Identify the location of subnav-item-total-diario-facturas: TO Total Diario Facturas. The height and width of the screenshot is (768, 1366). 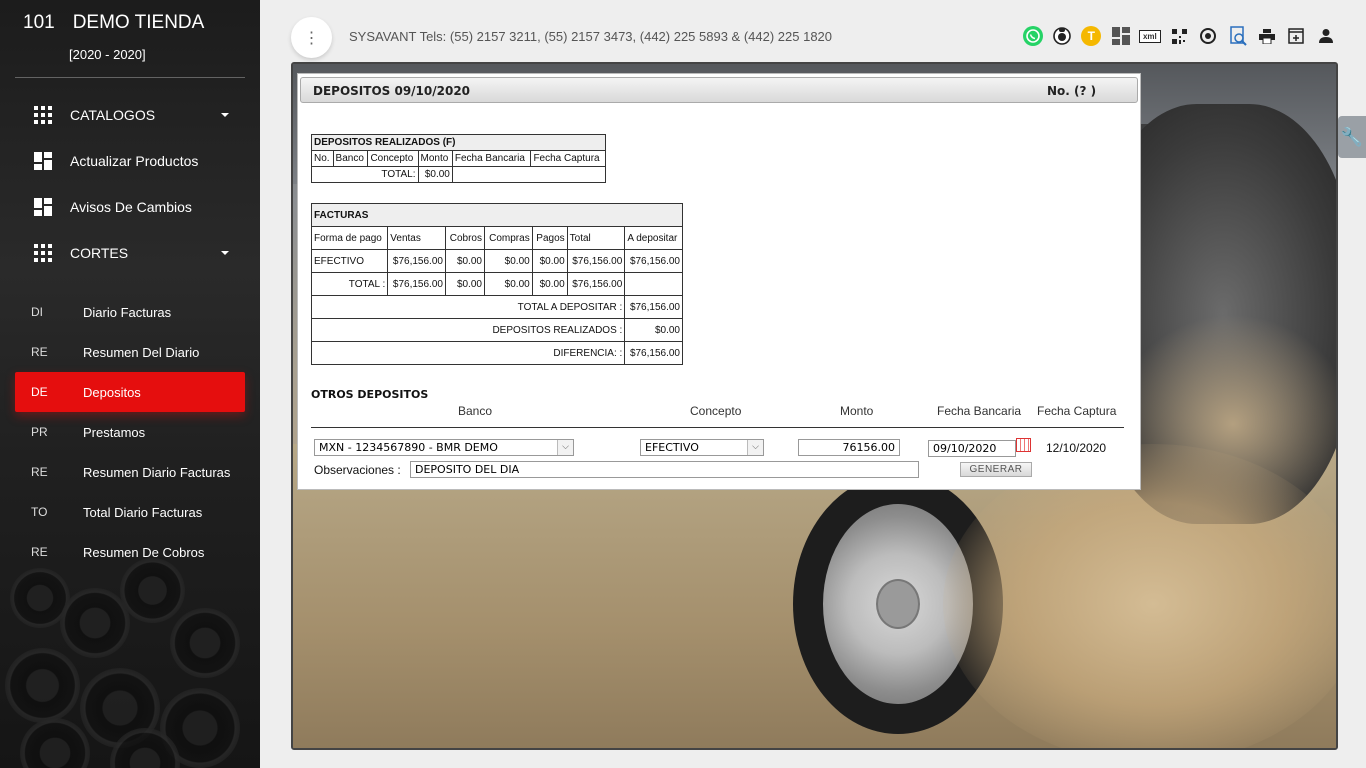
(130, 512).